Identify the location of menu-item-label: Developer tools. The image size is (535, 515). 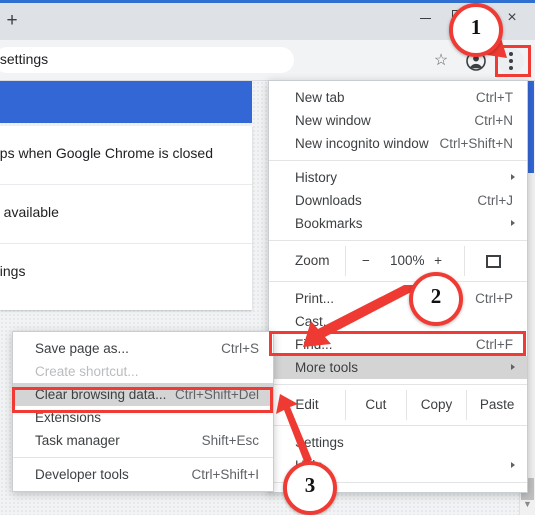
(82, 474).